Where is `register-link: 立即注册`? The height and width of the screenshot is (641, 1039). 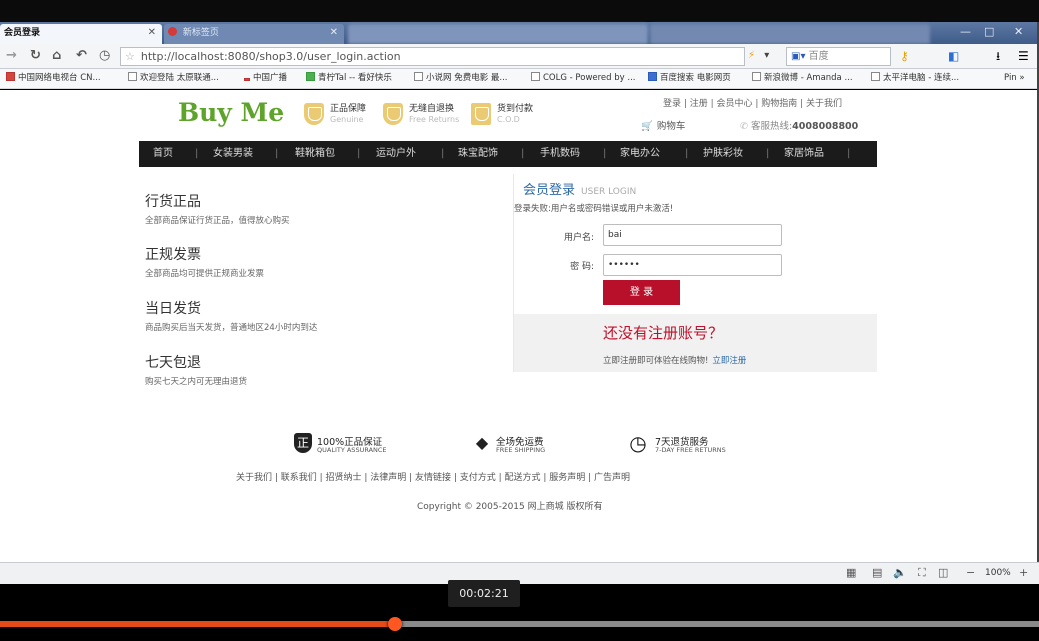 register-link: 立即注册 is located at coordinates (729, 361).